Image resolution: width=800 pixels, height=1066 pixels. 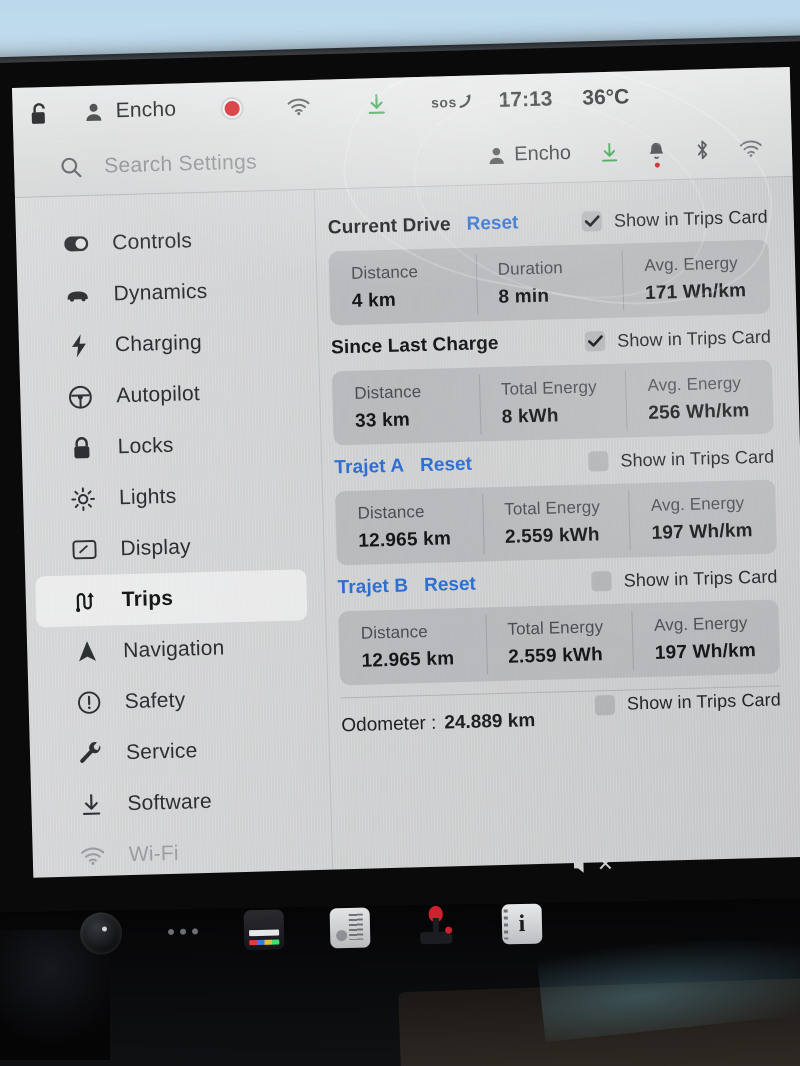 What do you see at coordinates (162, 241) in the screenshot?
I see `sidebar-item-controls: Controls` at bounding box center [162, 241].